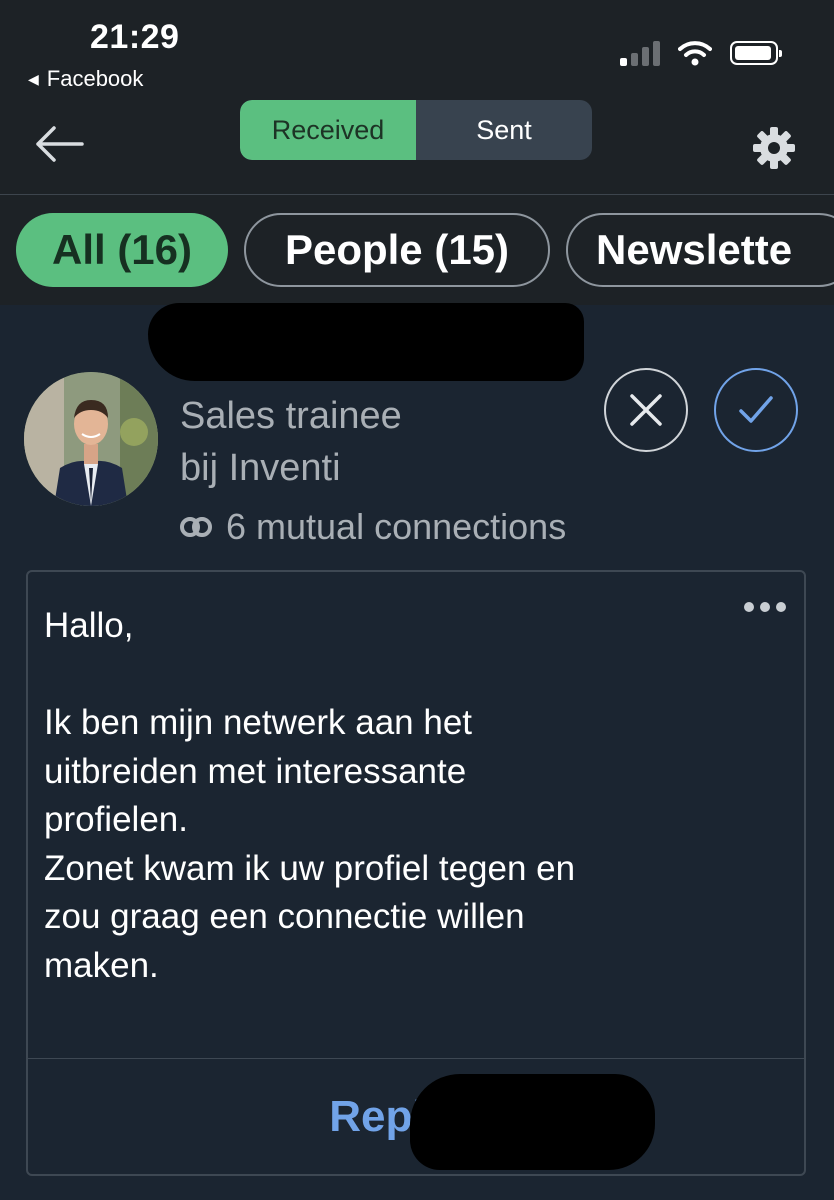 This screenshot has width=834, height=1200. Describe the element at coordinates (59, 144) in the screenshot. I see `back-arrow-icon` at that location.